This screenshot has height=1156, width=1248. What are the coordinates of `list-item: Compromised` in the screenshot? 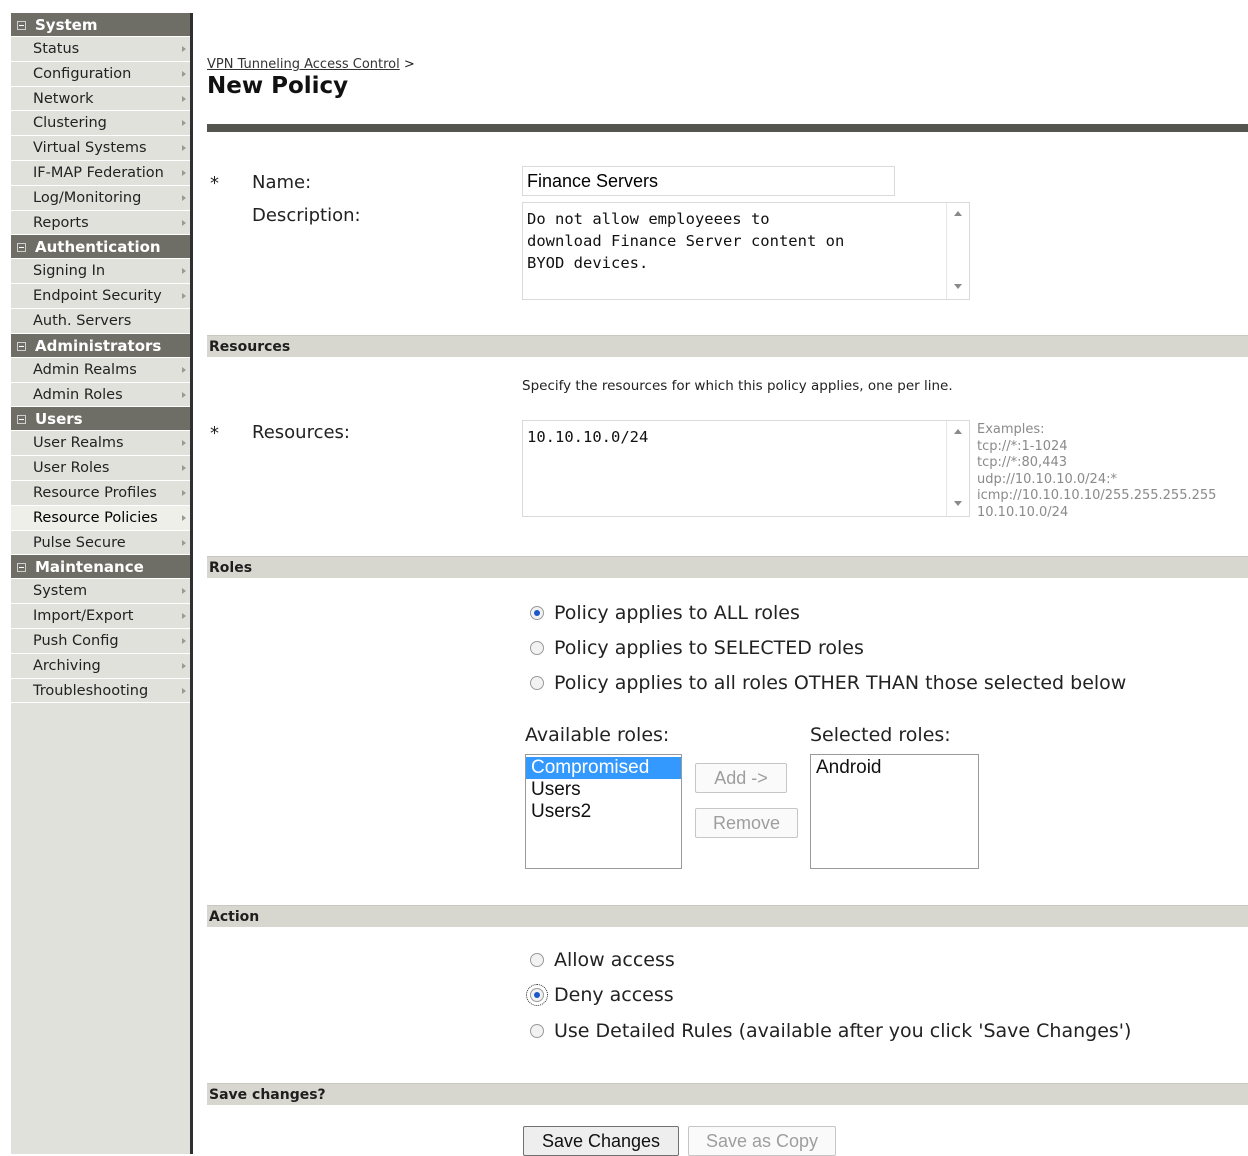 It's located at (603, 768).